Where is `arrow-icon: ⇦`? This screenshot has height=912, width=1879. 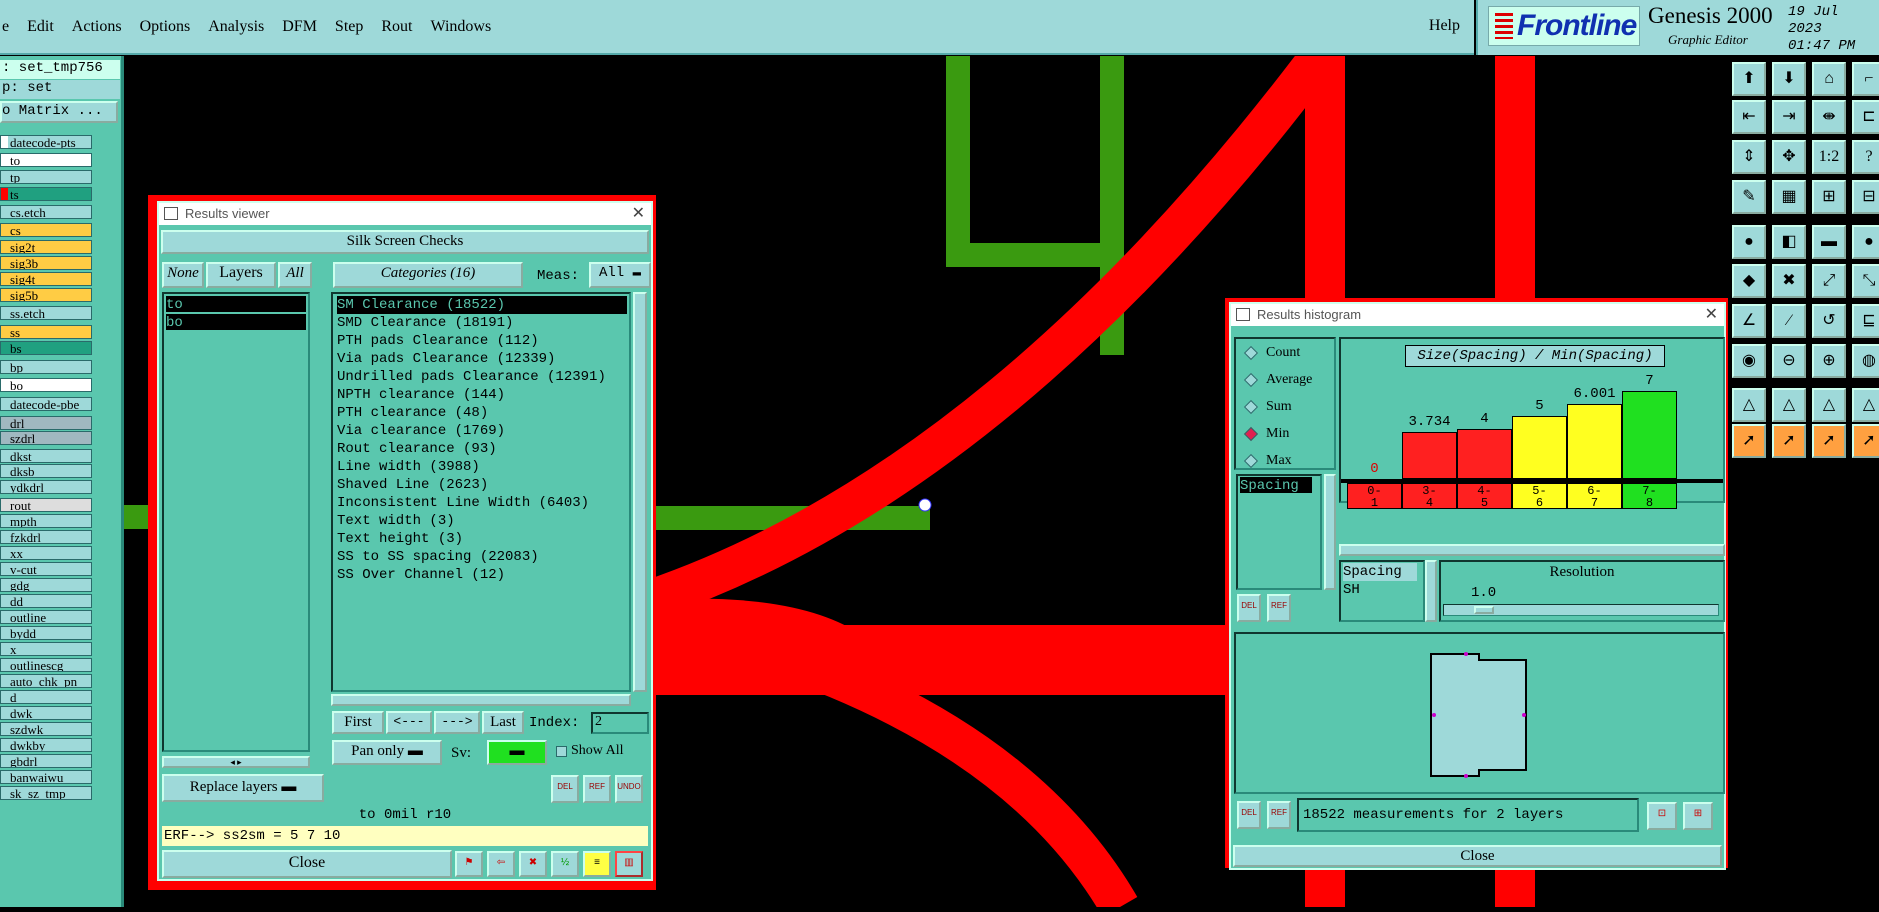
arrow-icon: ⇦ is located at coordinates (501, 864).